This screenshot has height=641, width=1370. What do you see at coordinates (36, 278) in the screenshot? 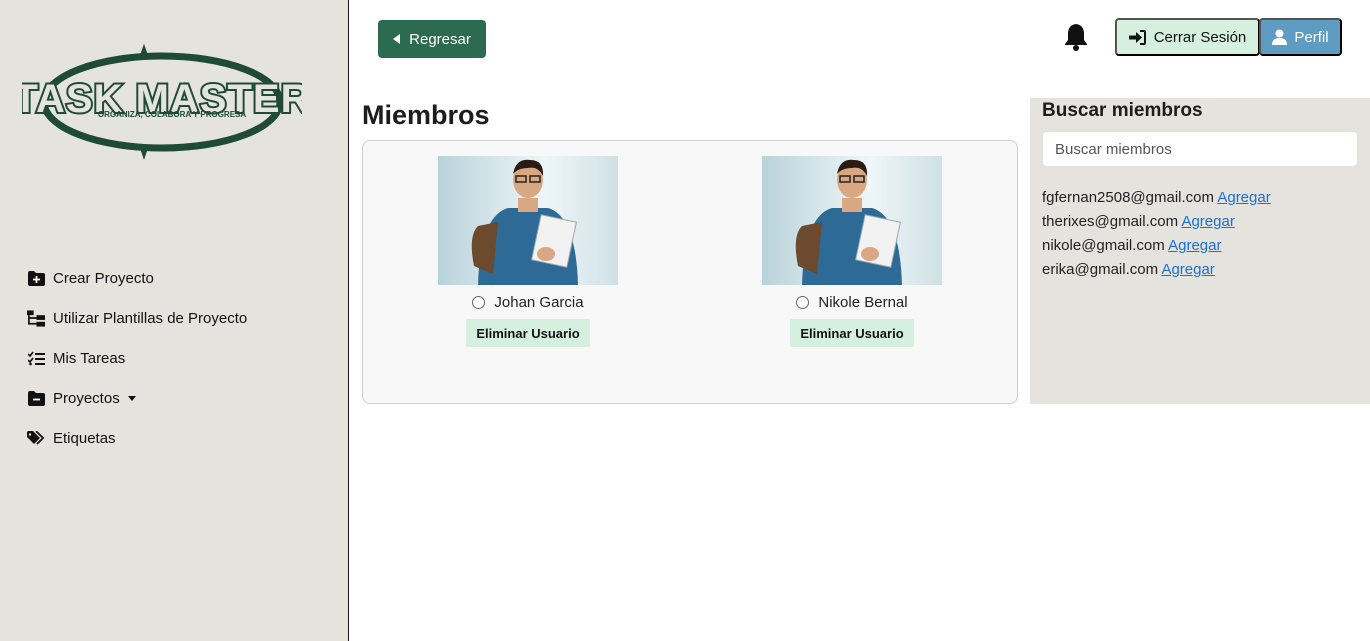
I see `folder-plus-icon` at bounding box center [36, 278].